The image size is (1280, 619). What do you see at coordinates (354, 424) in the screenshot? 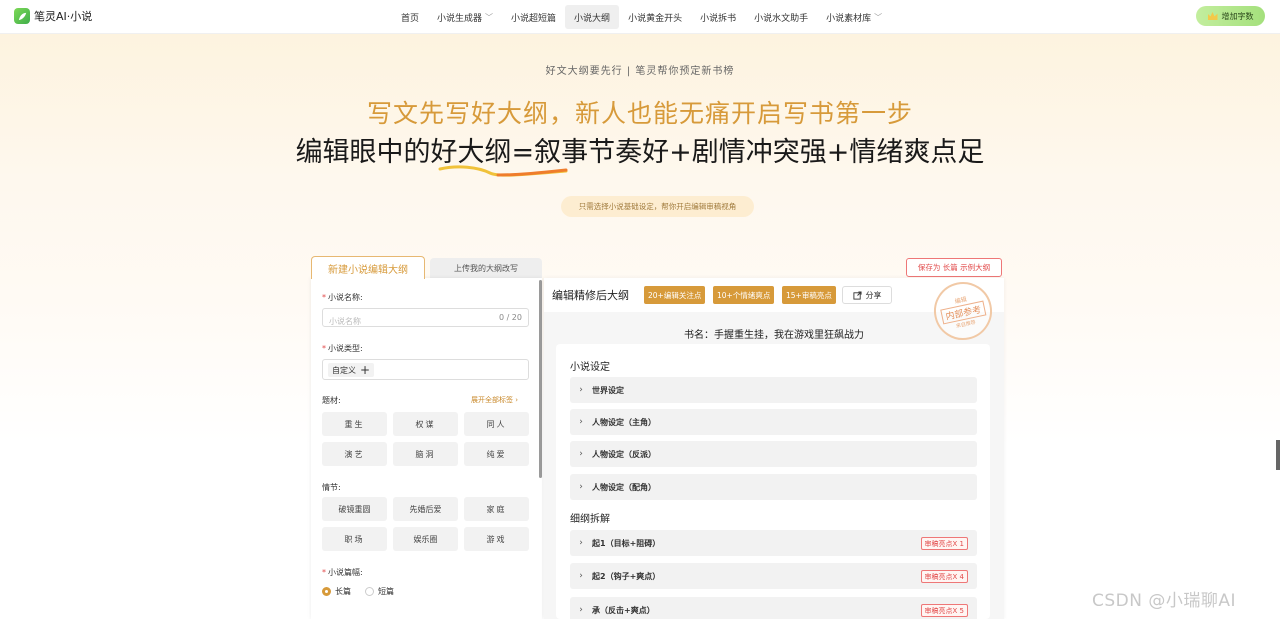
I see `theme-tag: 重生` at bounding box center [354, 424].